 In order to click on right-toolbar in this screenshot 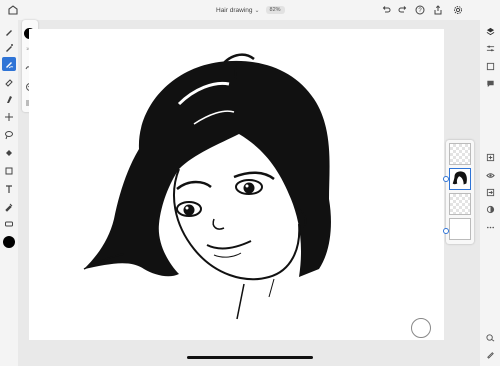, I will do `click(490, 193)`.